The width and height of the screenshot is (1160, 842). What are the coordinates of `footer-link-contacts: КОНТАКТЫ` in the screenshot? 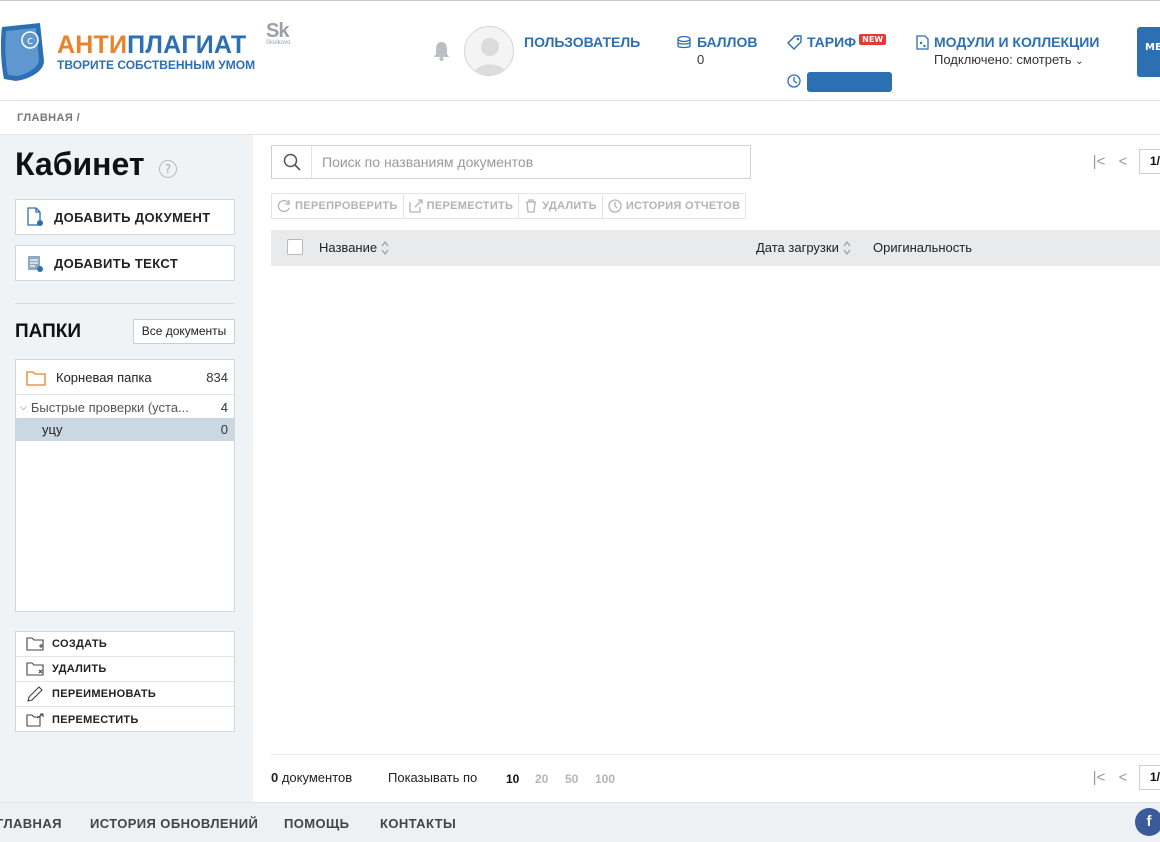 It's located at (418, 823).